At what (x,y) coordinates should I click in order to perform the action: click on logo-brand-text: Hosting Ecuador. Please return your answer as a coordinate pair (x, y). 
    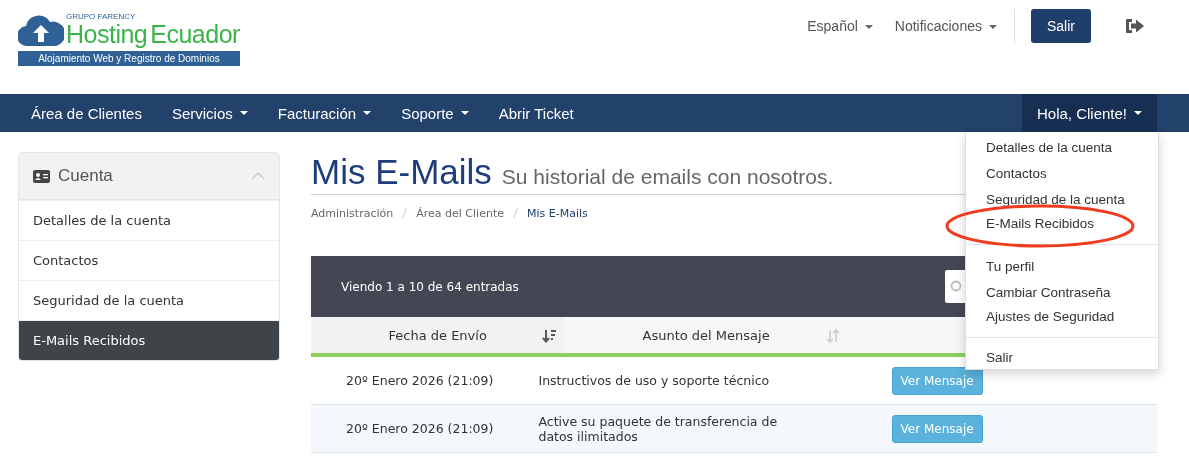
    Looking at the image, I should click on (153, 34).